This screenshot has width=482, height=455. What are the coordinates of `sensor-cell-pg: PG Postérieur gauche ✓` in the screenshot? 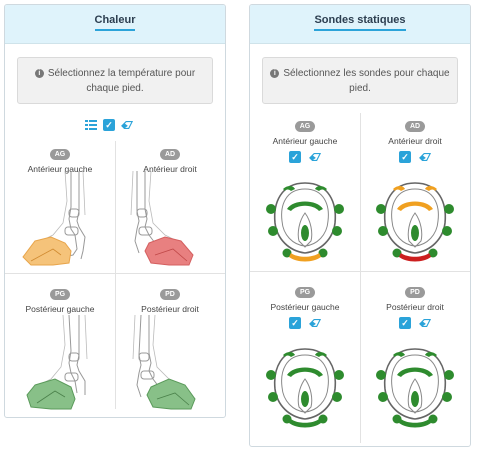 It's located at (305, 305).